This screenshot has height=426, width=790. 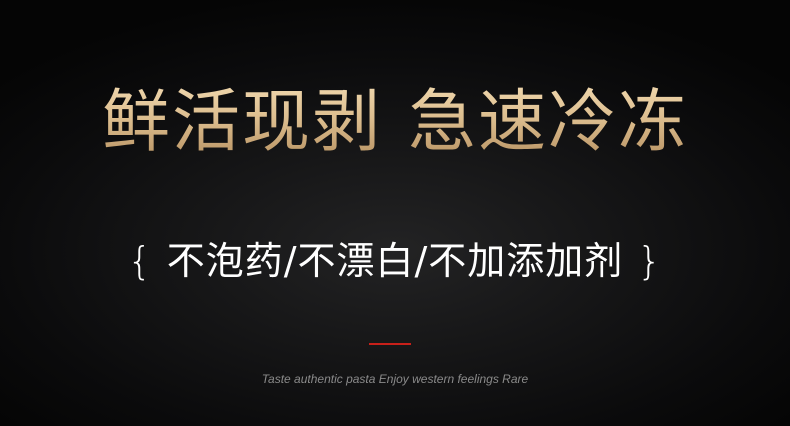 I want to click on subtitle-open-brace: {, so click(x=140, y=261).